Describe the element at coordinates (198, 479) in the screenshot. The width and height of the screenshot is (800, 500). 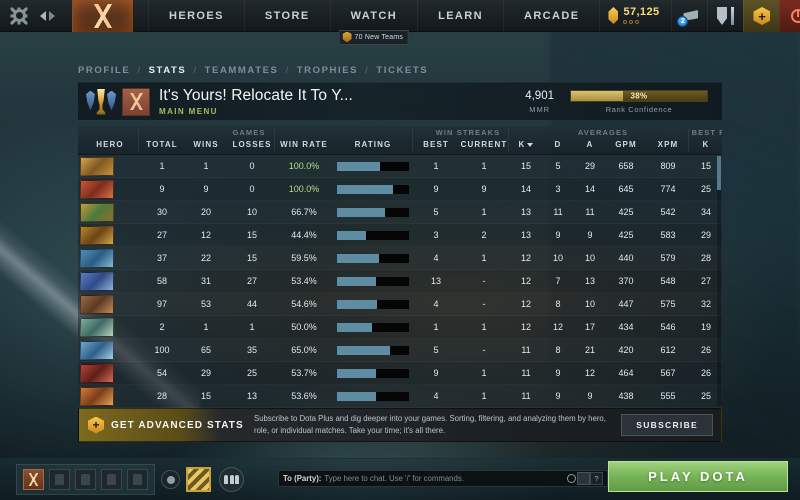
I see `battlepass-icon` at that location.